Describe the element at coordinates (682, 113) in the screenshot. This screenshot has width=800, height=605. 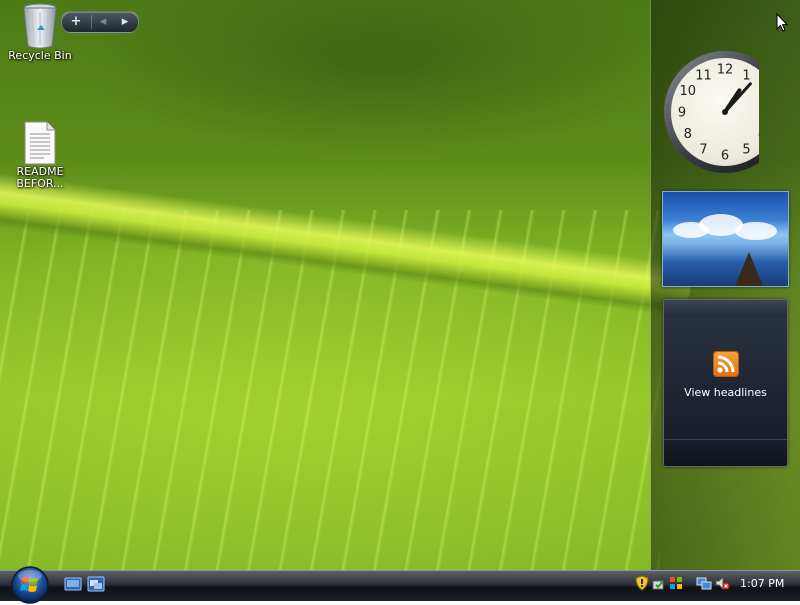
I see `clock-numeral-9: 9` at that location.